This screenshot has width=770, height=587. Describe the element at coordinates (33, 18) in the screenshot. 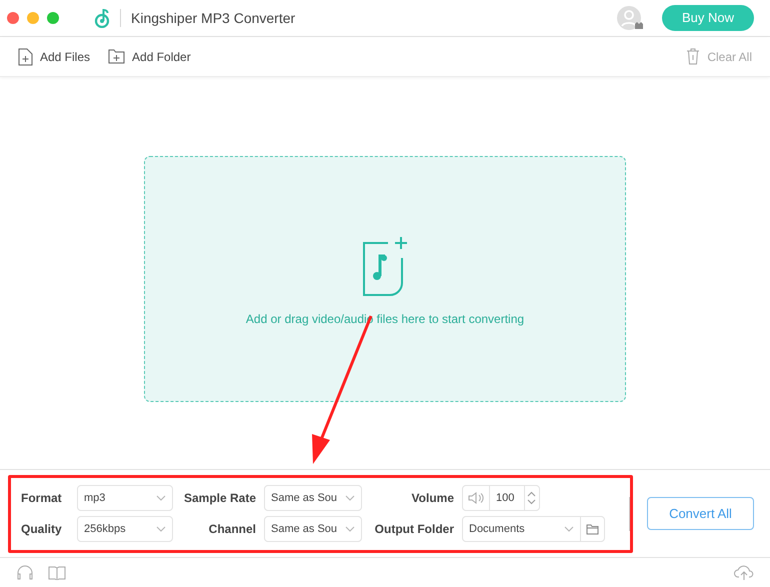

I see `minimize-window-button` at that location.